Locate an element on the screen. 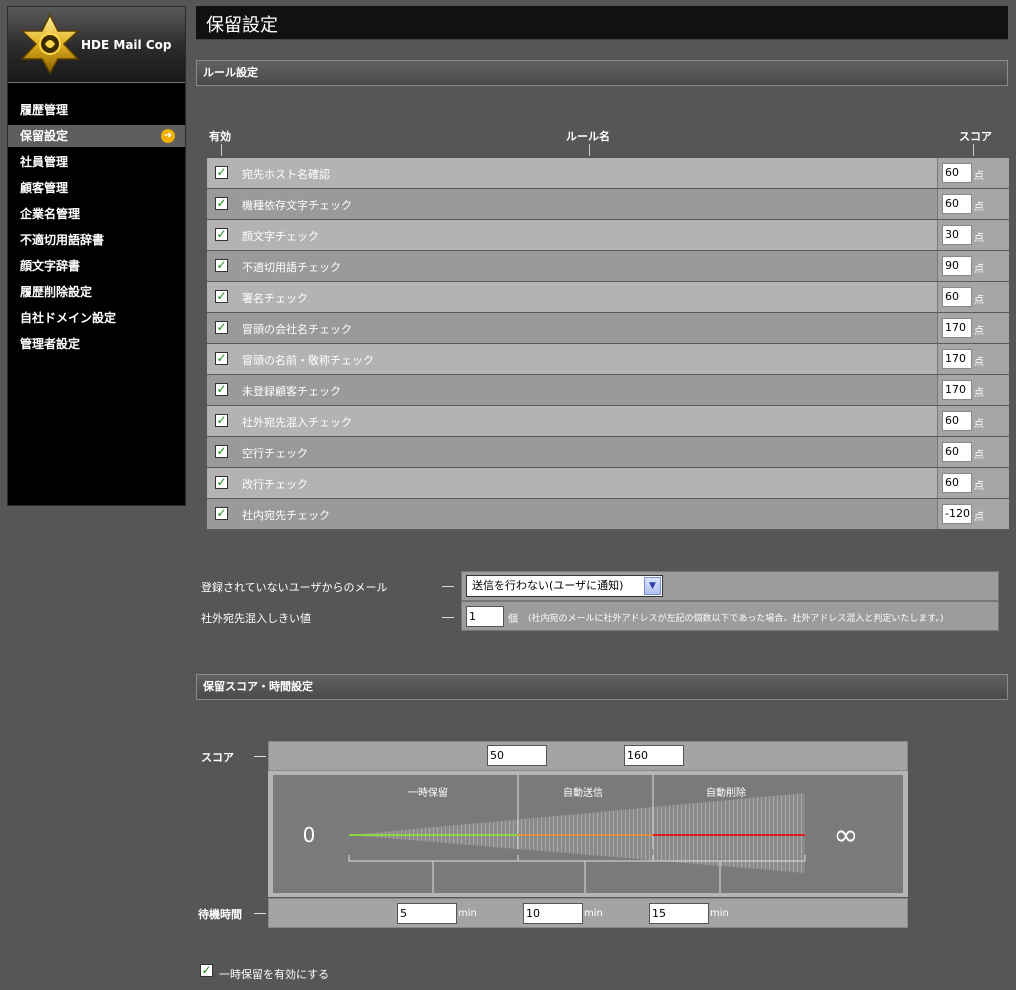  score-high-input: 160 is located at coordinates (654, 755).